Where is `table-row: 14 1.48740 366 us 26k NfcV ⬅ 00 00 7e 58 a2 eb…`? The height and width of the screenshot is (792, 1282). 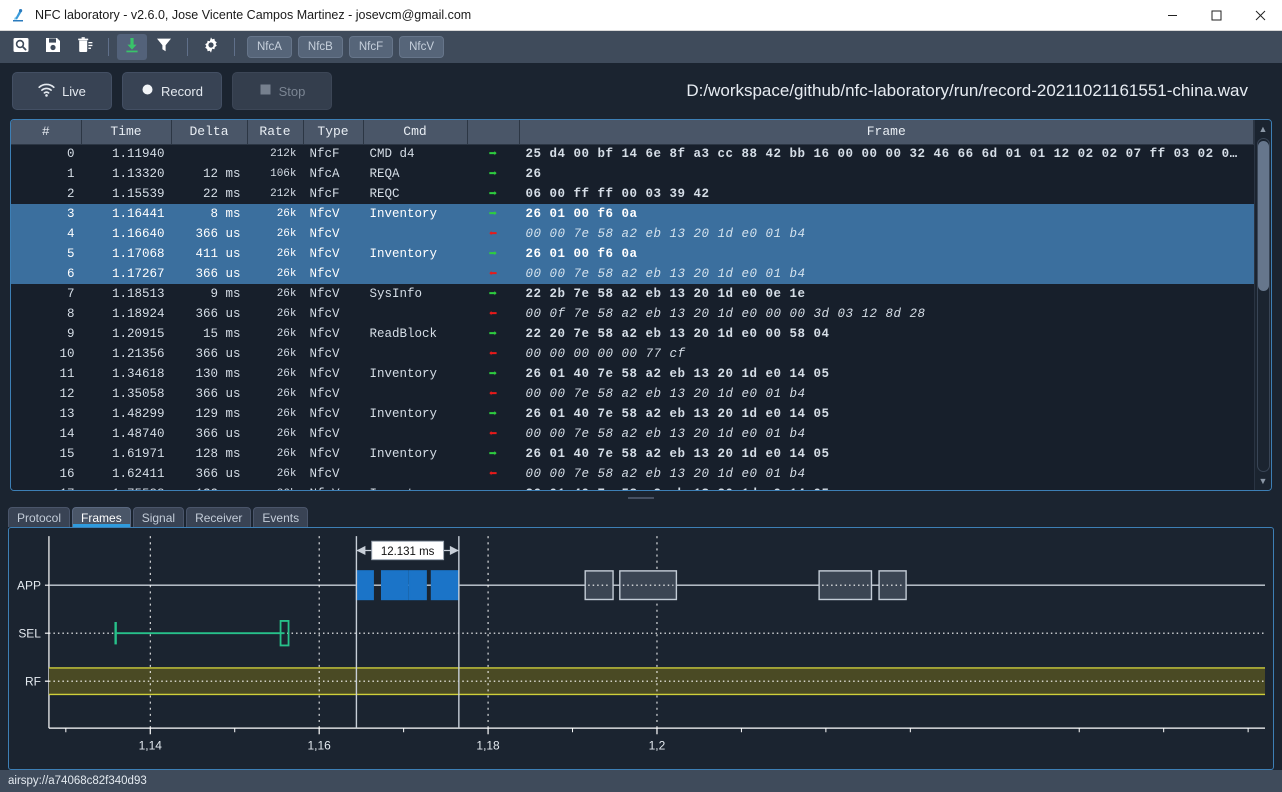
table-row: 14 1.48740 366 us 26k NfcV ⬅ 00 00 7e 58 a2 eb… is located at coordinates (632, 434).